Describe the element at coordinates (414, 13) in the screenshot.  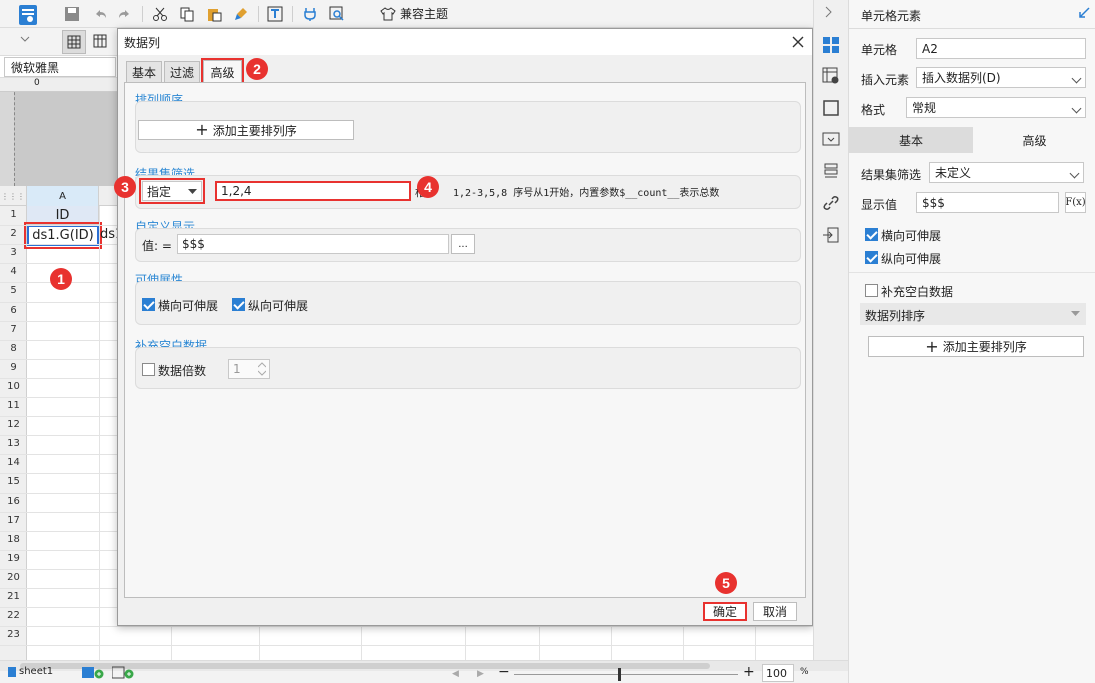
I see `compatible-theme-button: 兼容主题` at that location.